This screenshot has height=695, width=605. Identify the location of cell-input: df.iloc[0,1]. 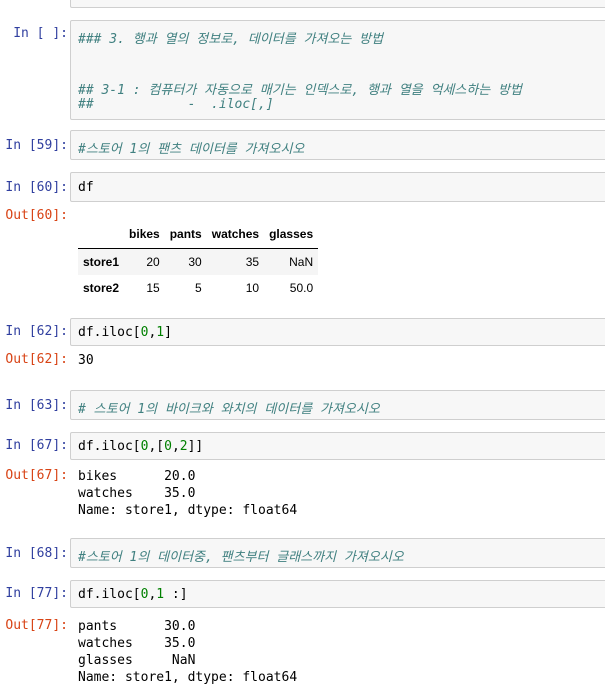
(337, 332).